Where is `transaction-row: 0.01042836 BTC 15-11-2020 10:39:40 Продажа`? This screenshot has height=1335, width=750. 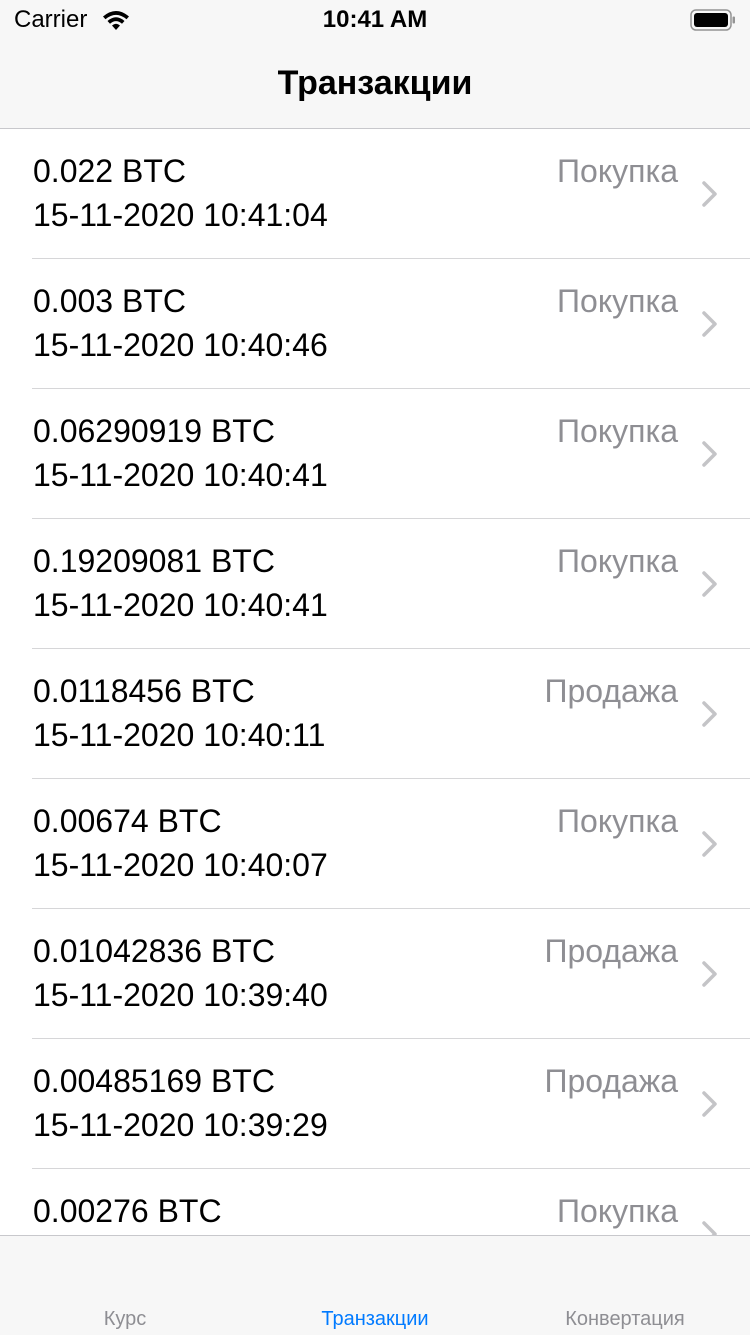 transaction-row: 0.01042836 BTC 15-11-2020 10:39:40 Продажа is located at coordinates (375, 974).